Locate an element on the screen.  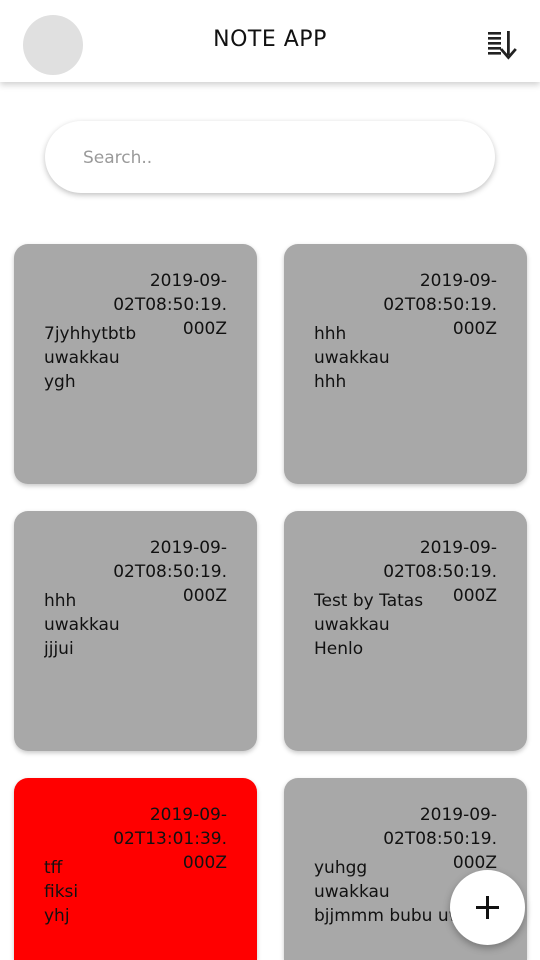
note-line: tff is located at coordinates (53, 868).